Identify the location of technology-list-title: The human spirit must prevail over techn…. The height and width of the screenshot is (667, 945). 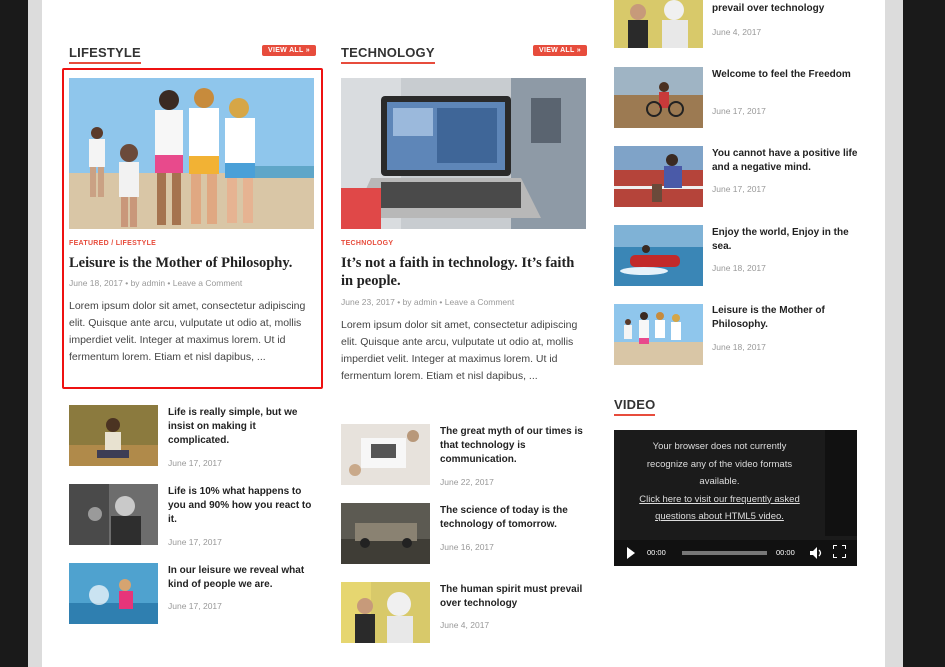
(512, 597).